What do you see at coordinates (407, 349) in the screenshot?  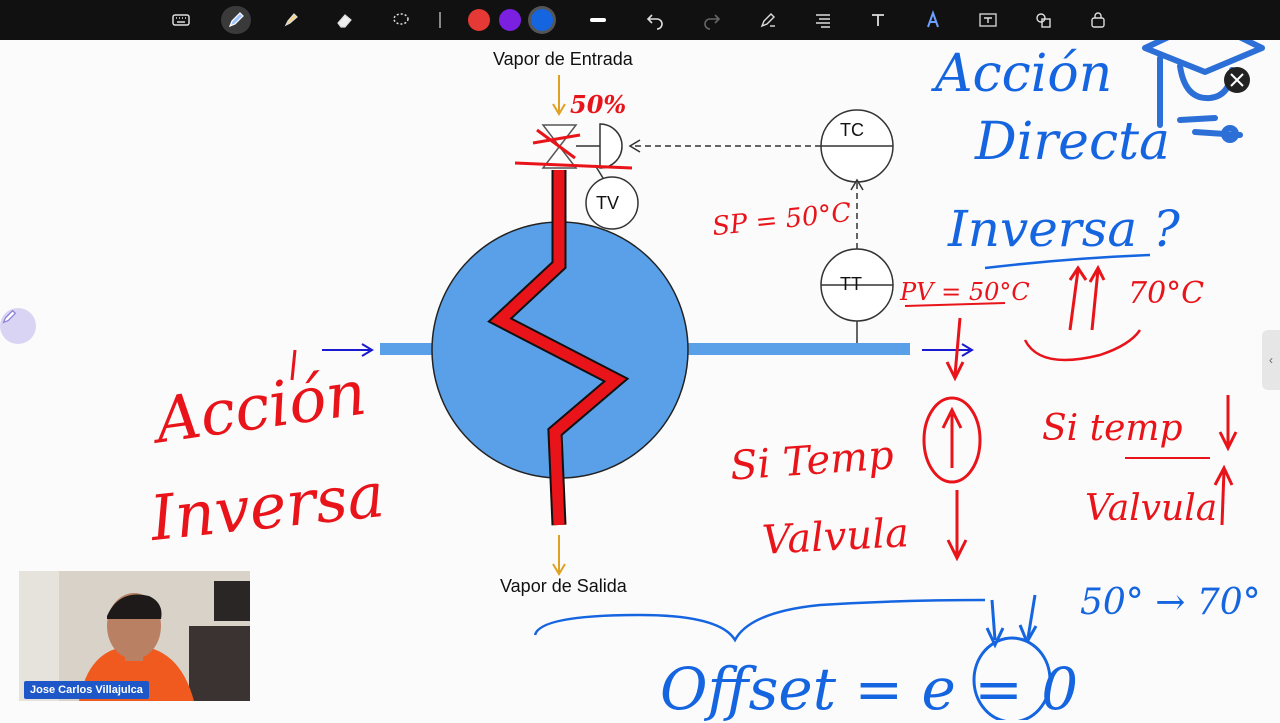 I see `inlet-pipe` at bounding box center [407, 349].